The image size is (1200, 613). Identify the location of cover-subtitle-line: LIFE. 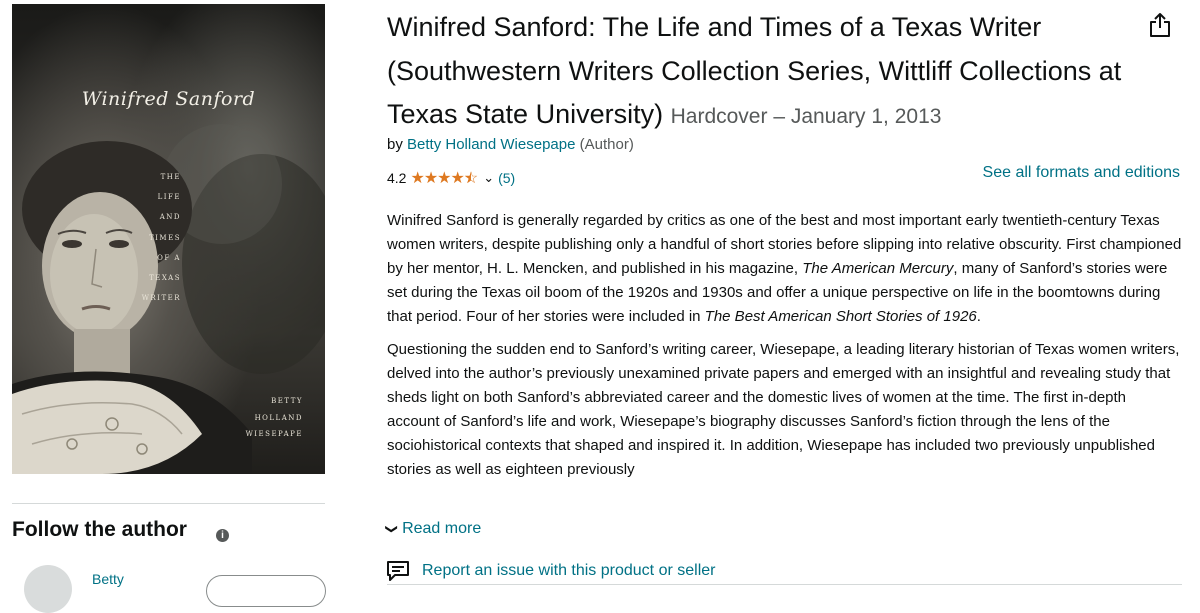
(169, 197).